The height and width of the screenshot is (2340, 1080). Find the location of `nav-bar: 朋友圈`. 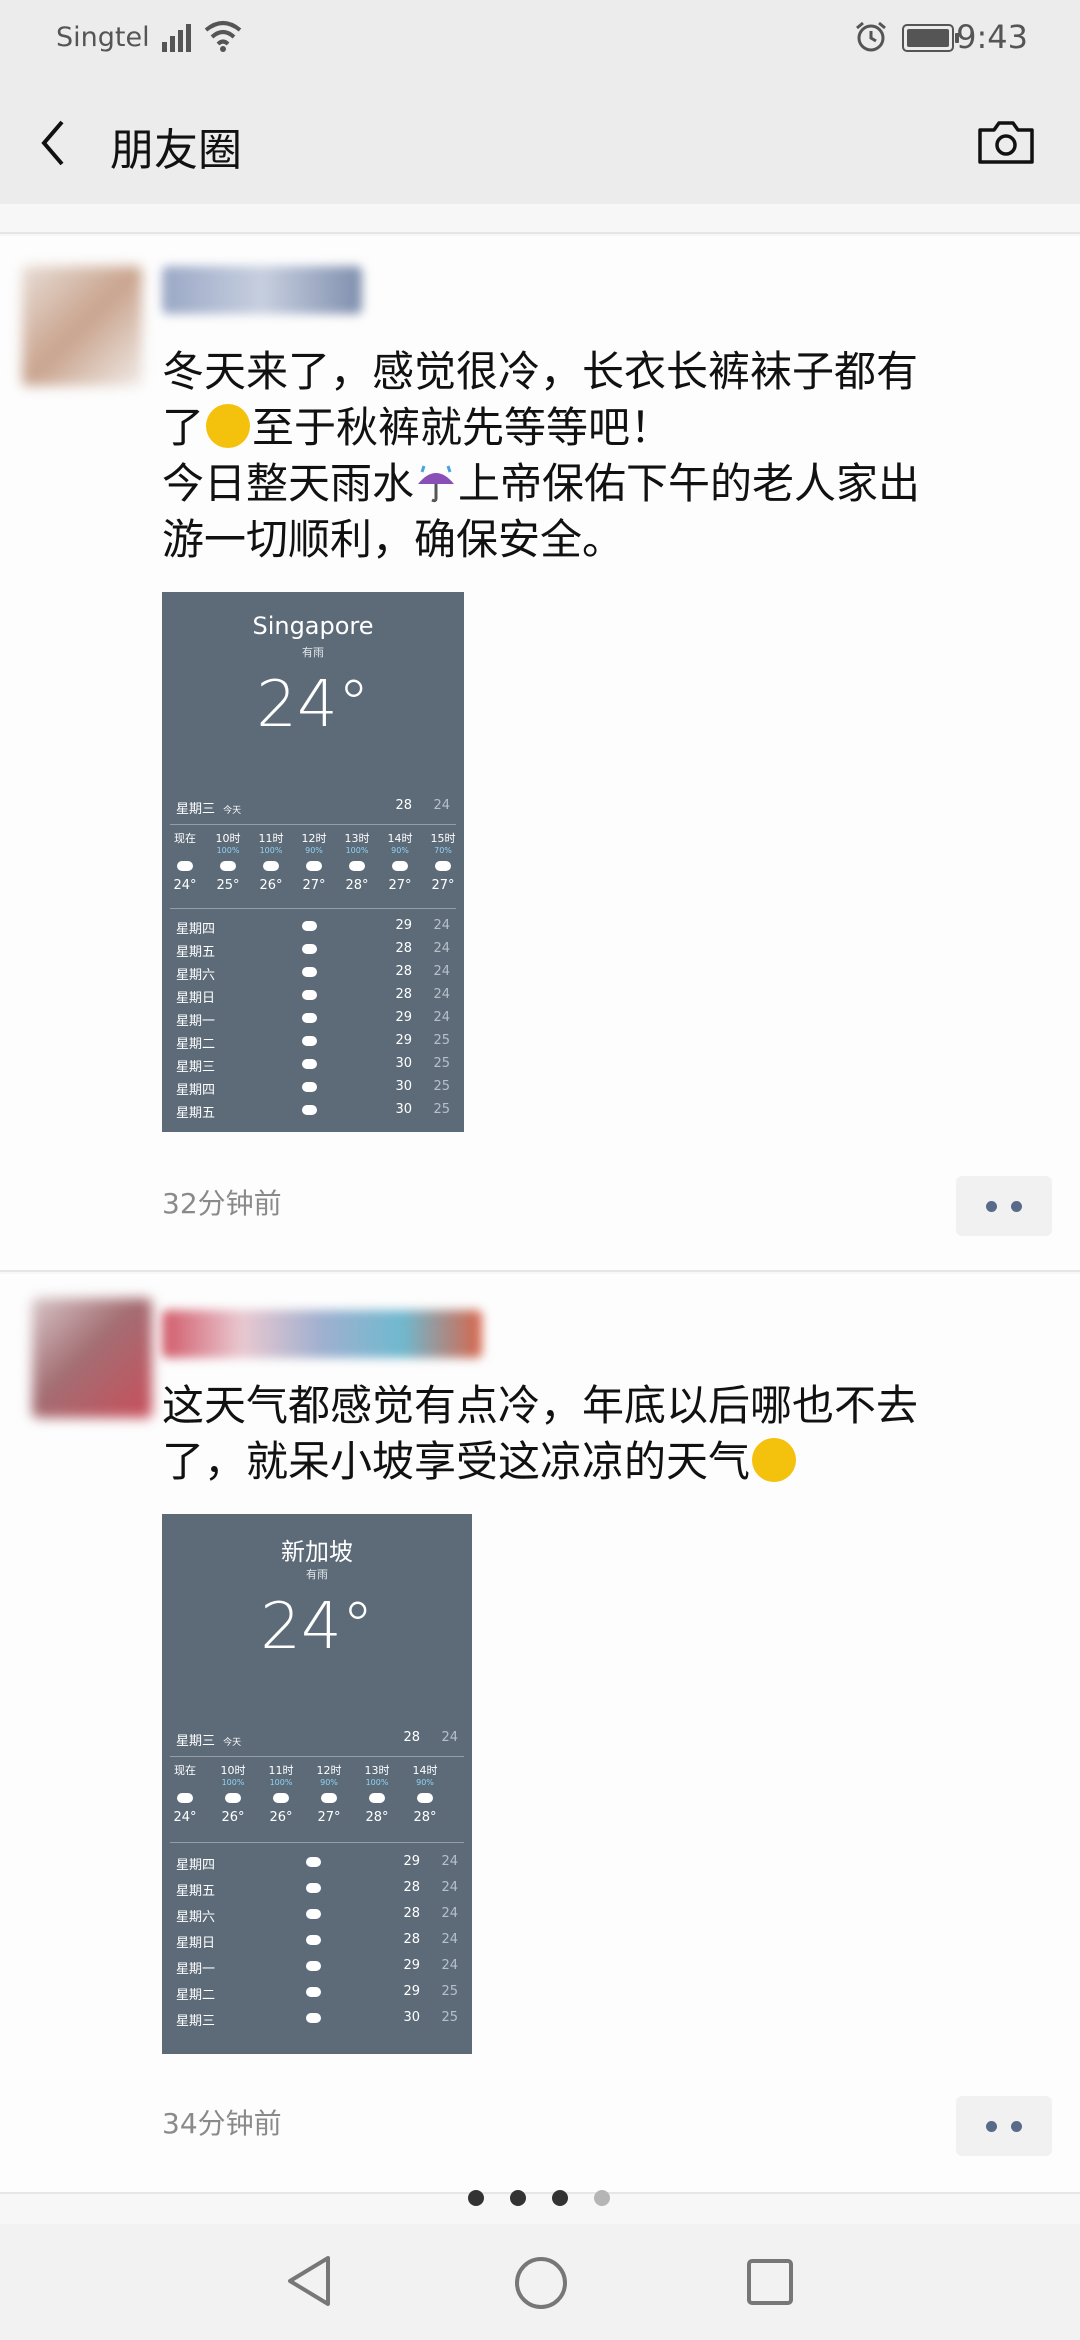

nav-bar: 朋友圈 is located at coordinates (540, 141).